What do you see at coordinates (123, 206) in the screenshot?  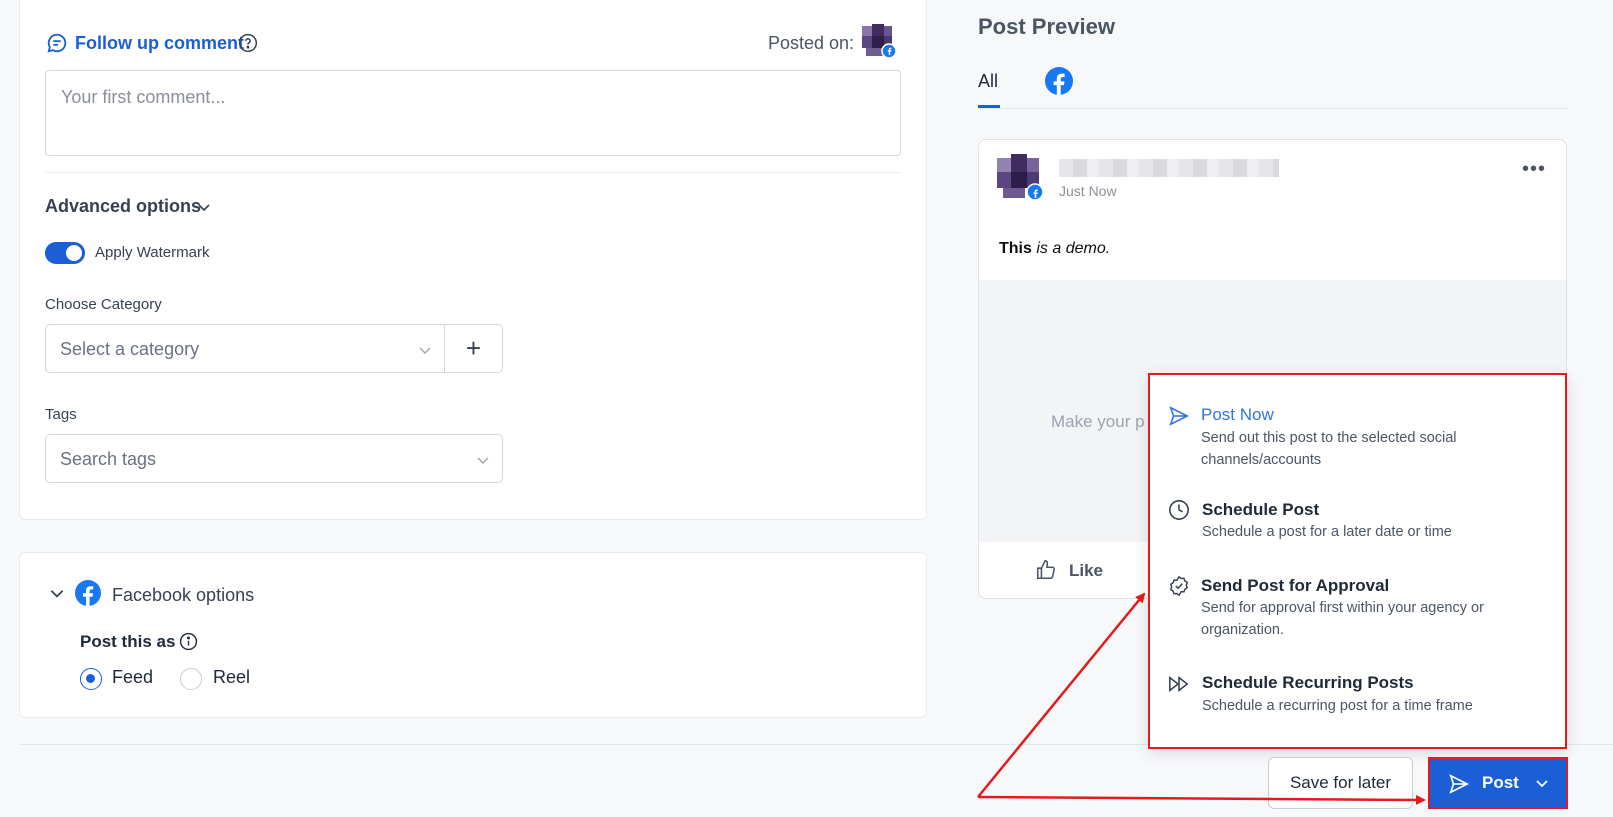 I see `advanced-options-toggle: Advanced options` at bounding box center [123, 206].